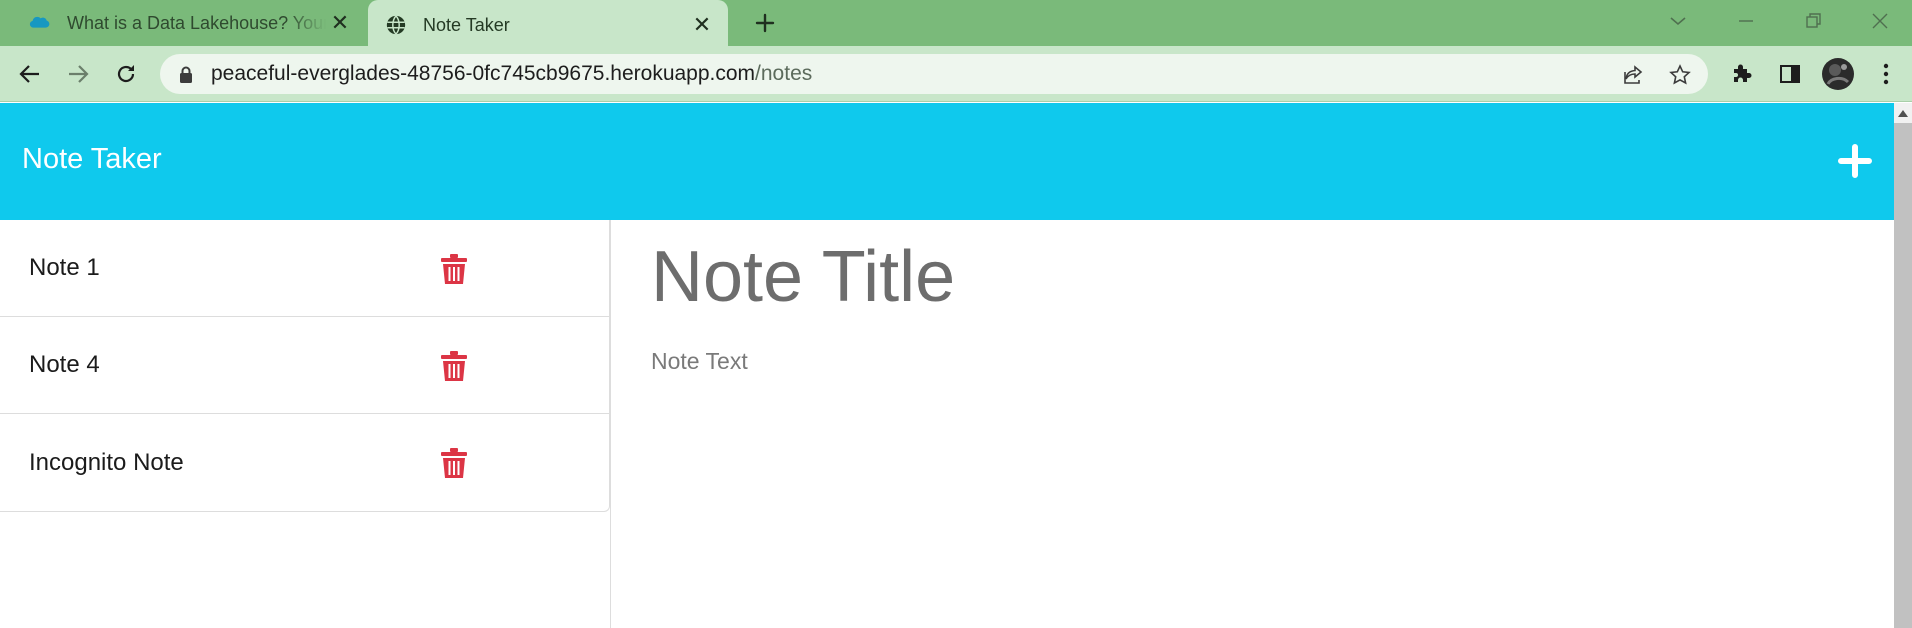 This screenshot has width=1912, height=628. Describe the element at coordinates (1633, 75) in the screenshot. I see `share-icon` at that location.